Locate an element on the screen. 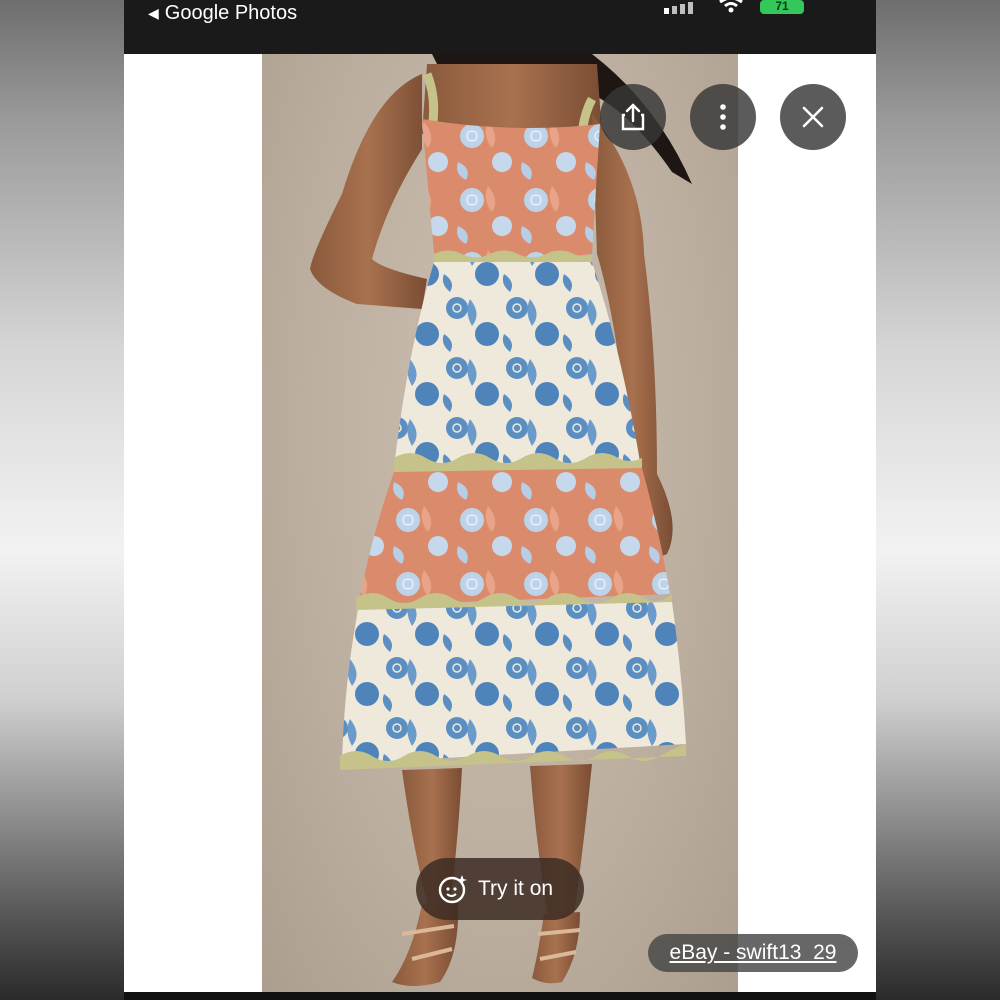  more-options-button is located at coordinates (723, 117).